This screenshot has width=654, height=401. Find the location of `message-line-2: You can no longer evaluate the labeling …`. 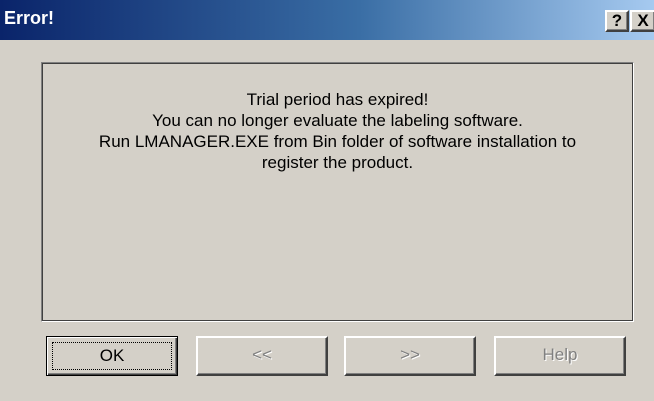

message-line-2: You can no longer evaluate the labeling … is located at coordinates (337, 120).